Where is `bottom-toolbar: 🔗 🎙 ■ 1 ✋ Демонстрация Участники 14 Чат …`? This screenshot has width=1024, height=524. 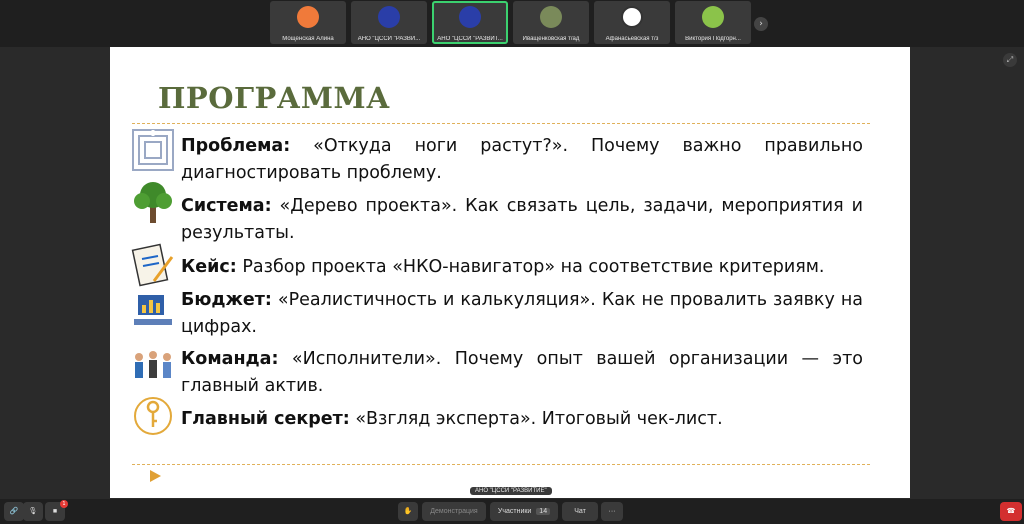
bottom-toolbar: 🔗 🎙 ■ 1 ✋ Демонстрация Участники 14 Чат … is located at coordinates (512, 511).